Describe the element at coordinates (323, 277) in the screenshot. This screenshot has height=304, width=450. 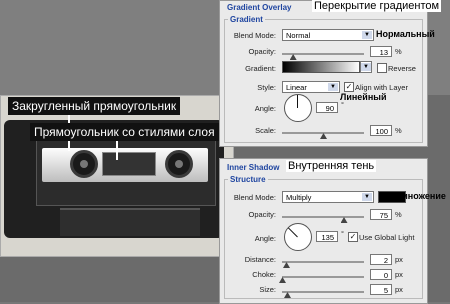
I see `choke-slider` at that location.